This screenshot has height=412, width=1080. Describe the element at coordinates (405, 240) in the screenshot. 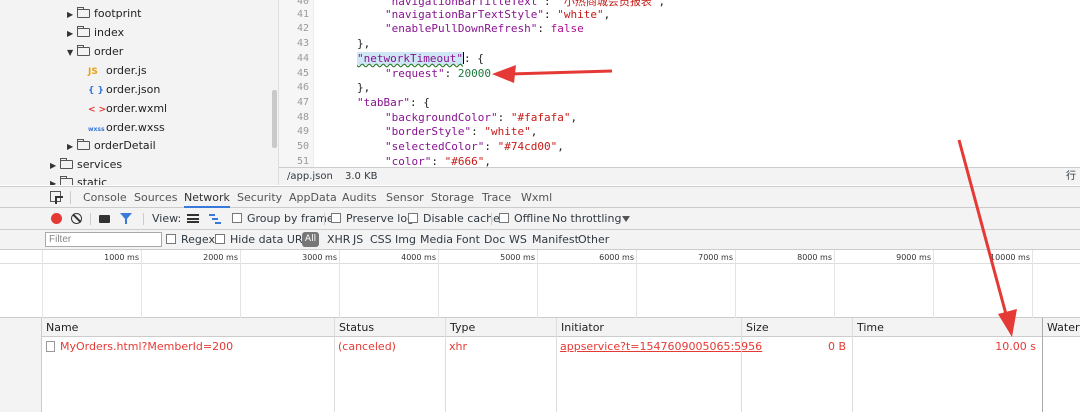

I see `filter-type-img: Img` at that location.